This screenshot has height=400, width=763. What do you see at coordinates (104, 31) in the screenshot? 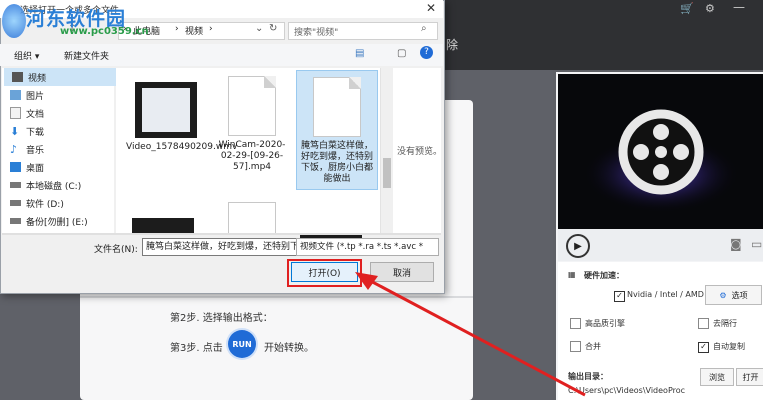
I see `watermark-url: www.pc0359.cn` at bounding box center [104, 31].